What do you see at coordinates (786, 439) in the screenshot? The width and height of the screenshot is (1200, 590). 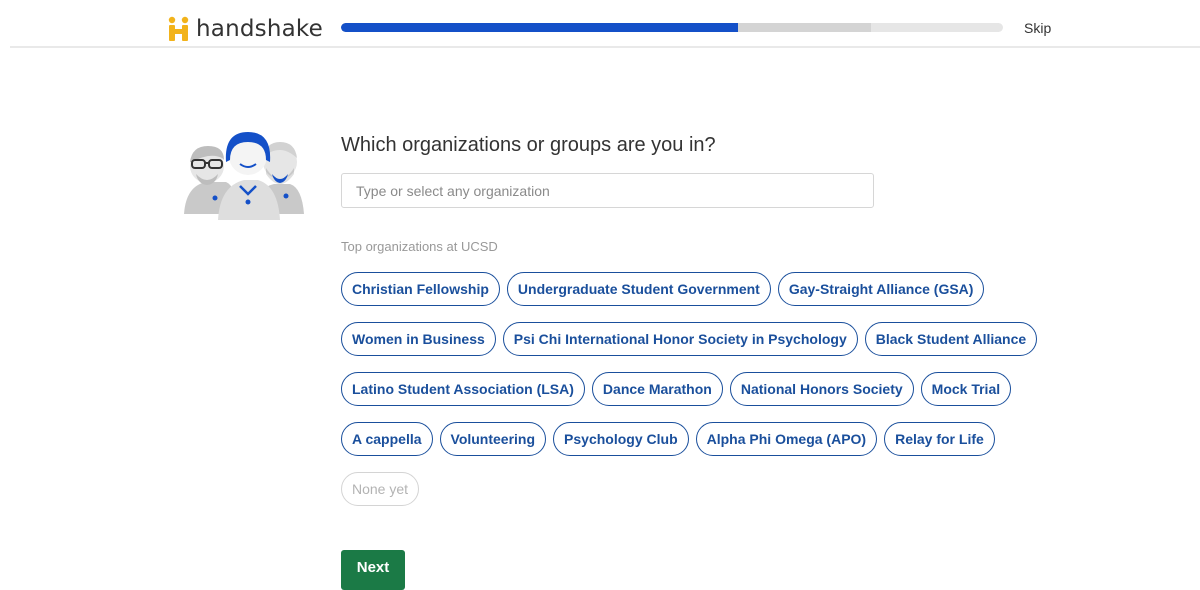 I see `organization-chip: Alpha Phi Omega (APO)` at bounding box center [786, 439].